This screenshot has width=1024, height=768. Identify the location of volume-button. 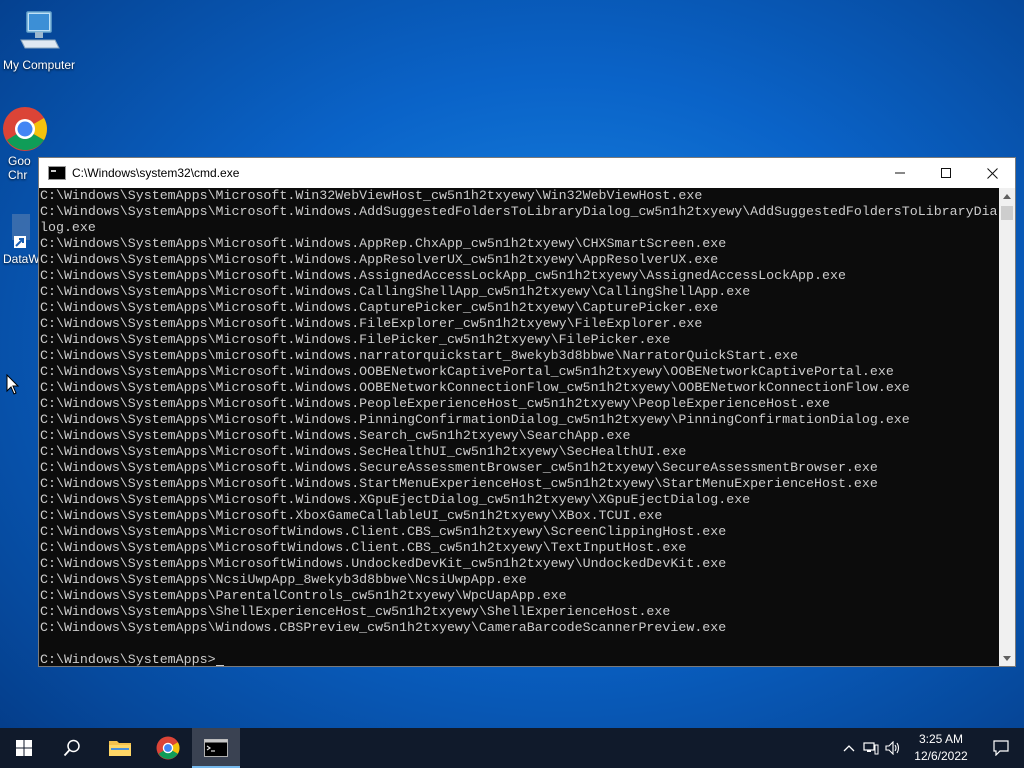
(893, 748).